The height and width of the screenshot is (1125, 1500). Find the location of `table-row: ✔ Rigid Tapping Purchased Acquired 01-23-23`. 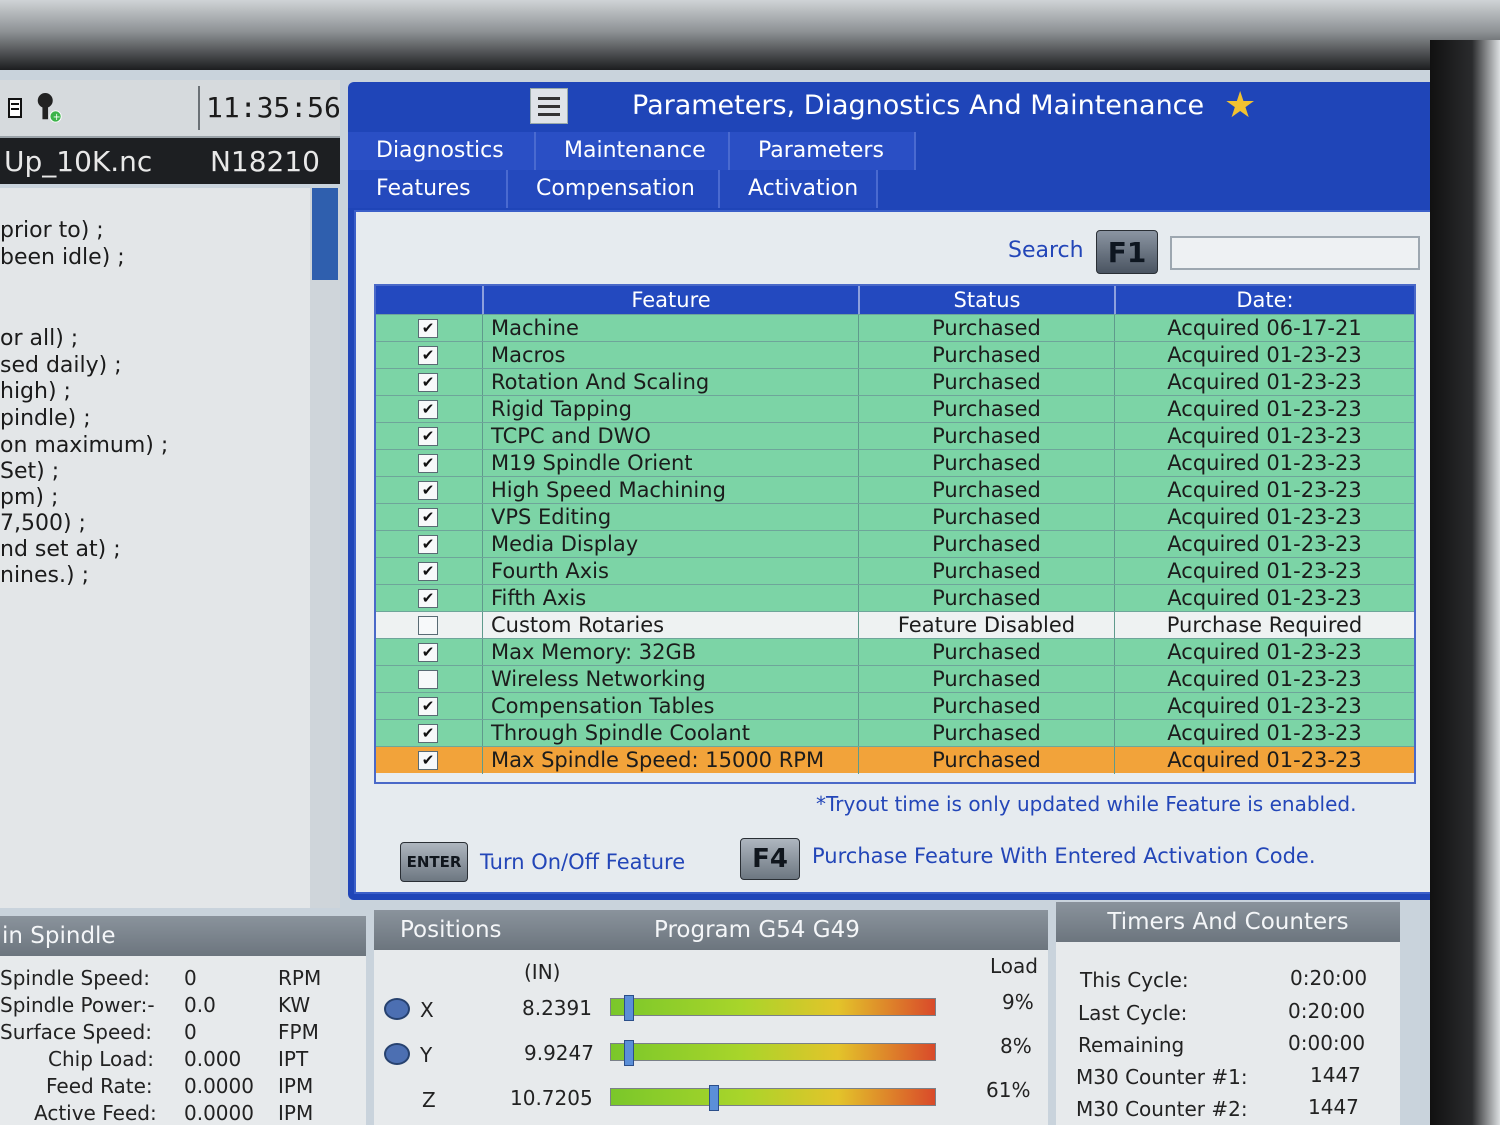

table-row: ✔ Rigid Tapping Purchased Acquired 01-23-23 is located at coordinates (895, 409).